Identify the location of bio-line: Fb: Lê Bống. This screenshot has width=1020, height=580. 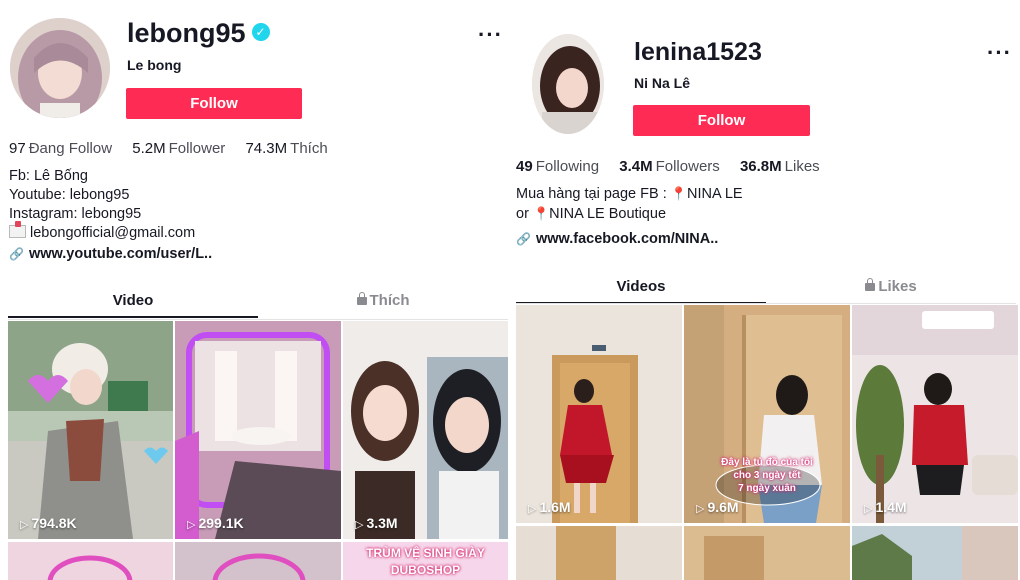
(48, 176).